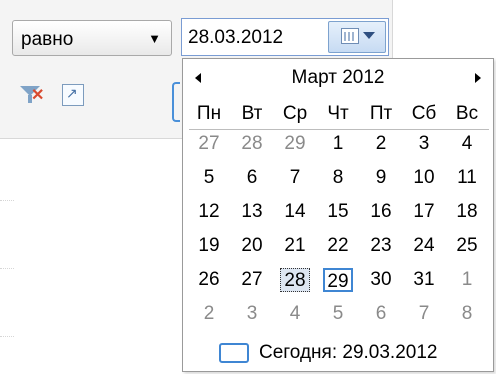  I want to click on weekday-label: Пн, so click(209, 113).